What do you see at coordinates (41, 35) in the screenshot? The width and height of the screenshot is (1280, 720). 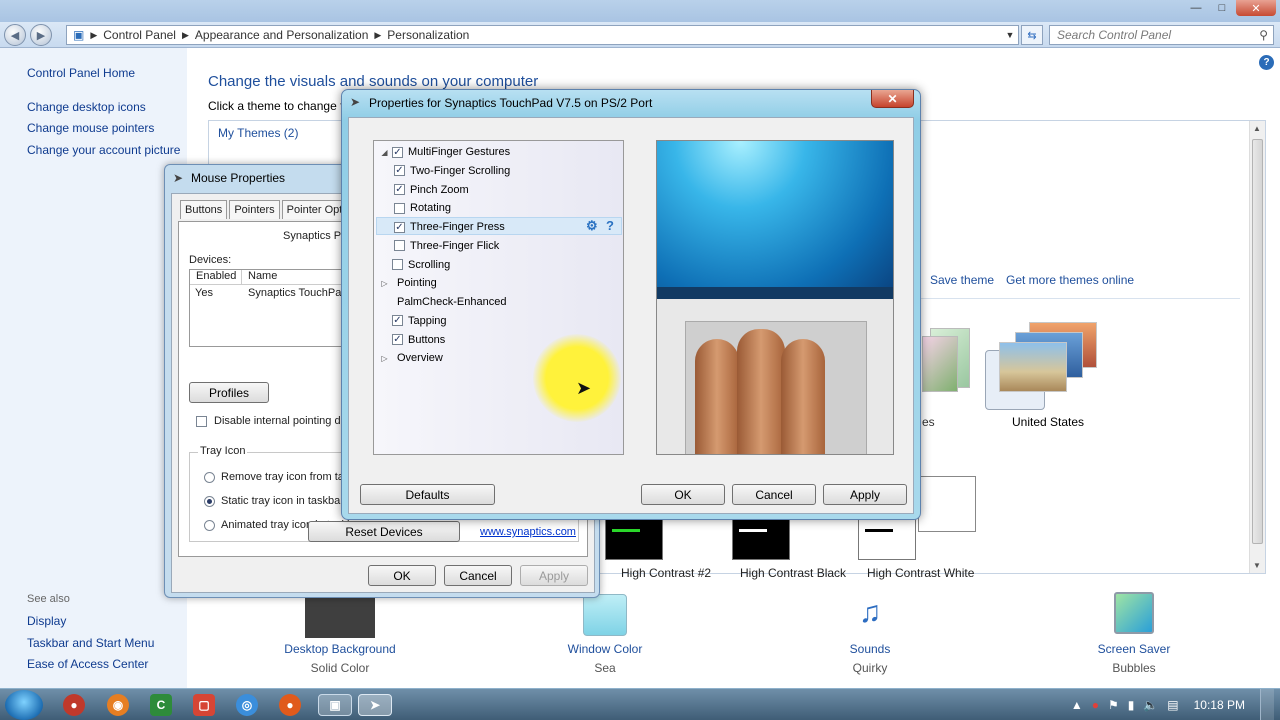 I see `forward-button: ▶` at bounding box center [41, 35].